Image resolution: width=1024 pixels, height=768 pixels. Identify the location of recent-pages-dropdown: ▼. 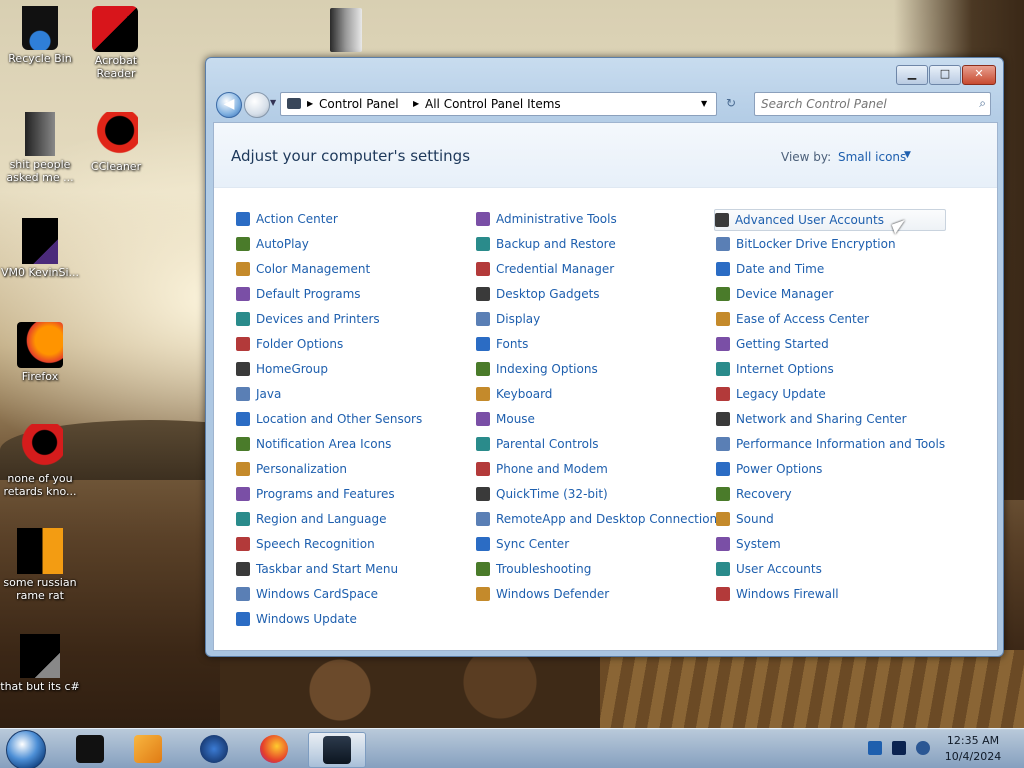
(273, 102).